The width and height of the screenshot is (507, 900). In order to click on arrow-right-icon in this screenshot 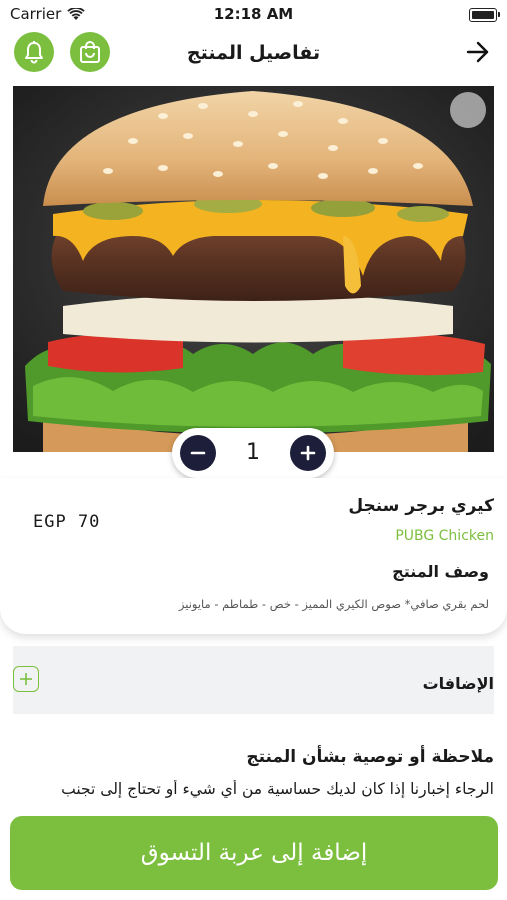, I will do `click(478, 52)`.